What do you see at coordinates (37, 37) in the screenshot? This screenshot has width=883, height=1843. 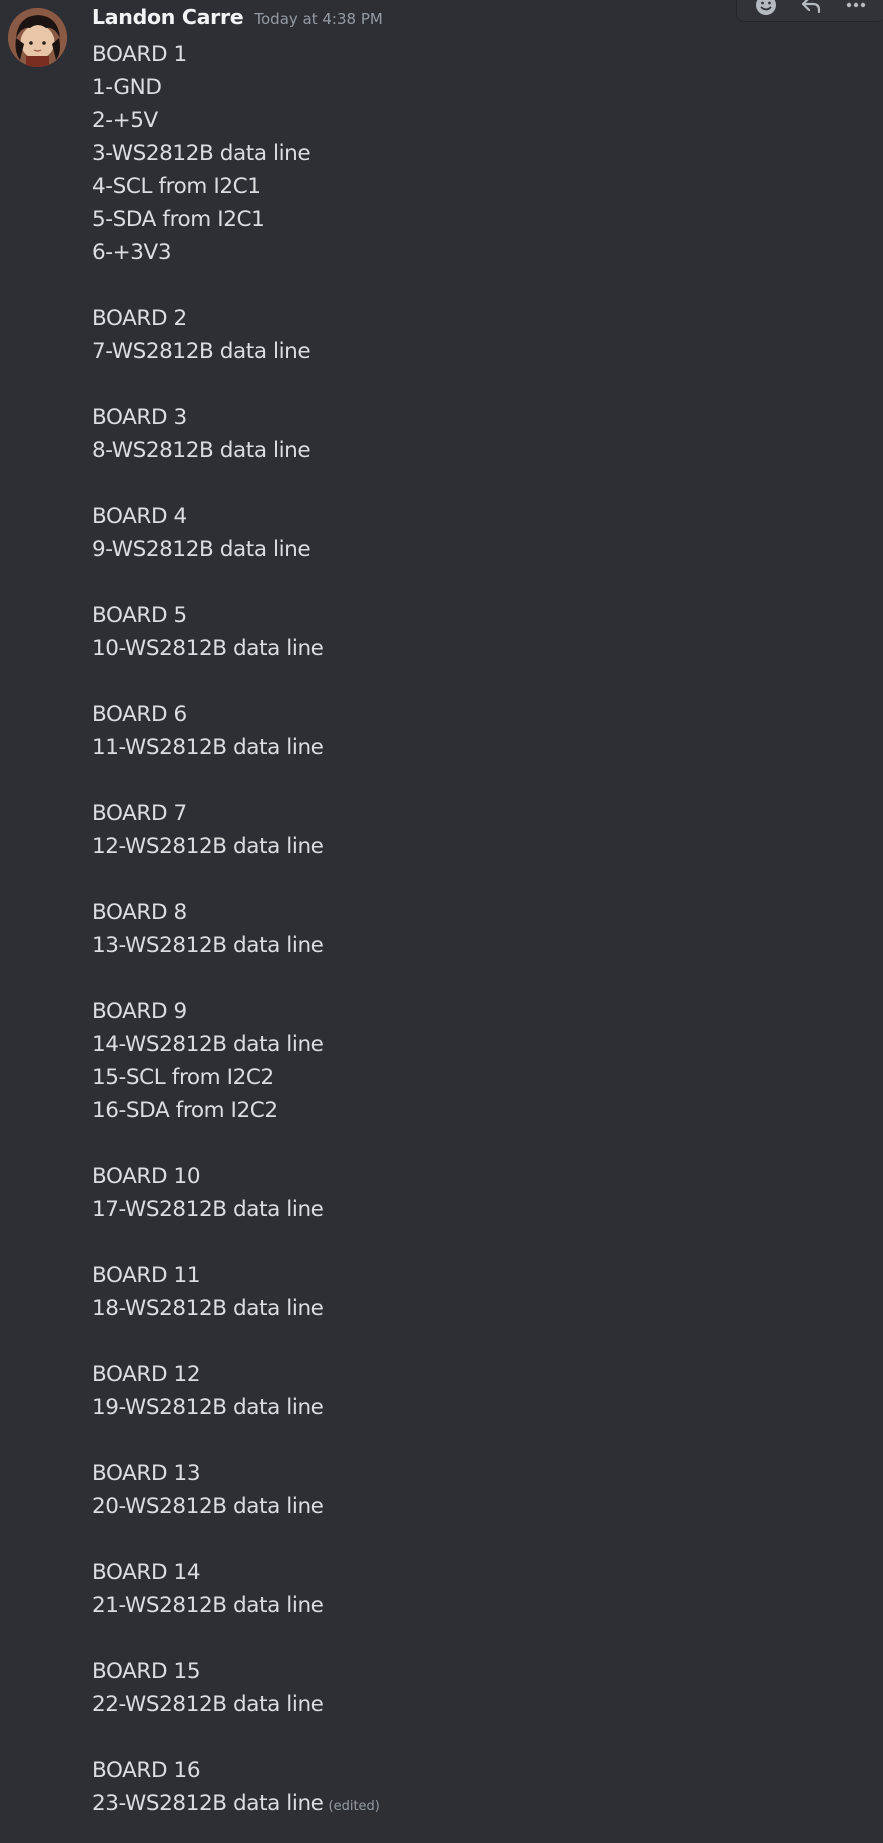 I see `avatar` at bounding box center [37, 37].